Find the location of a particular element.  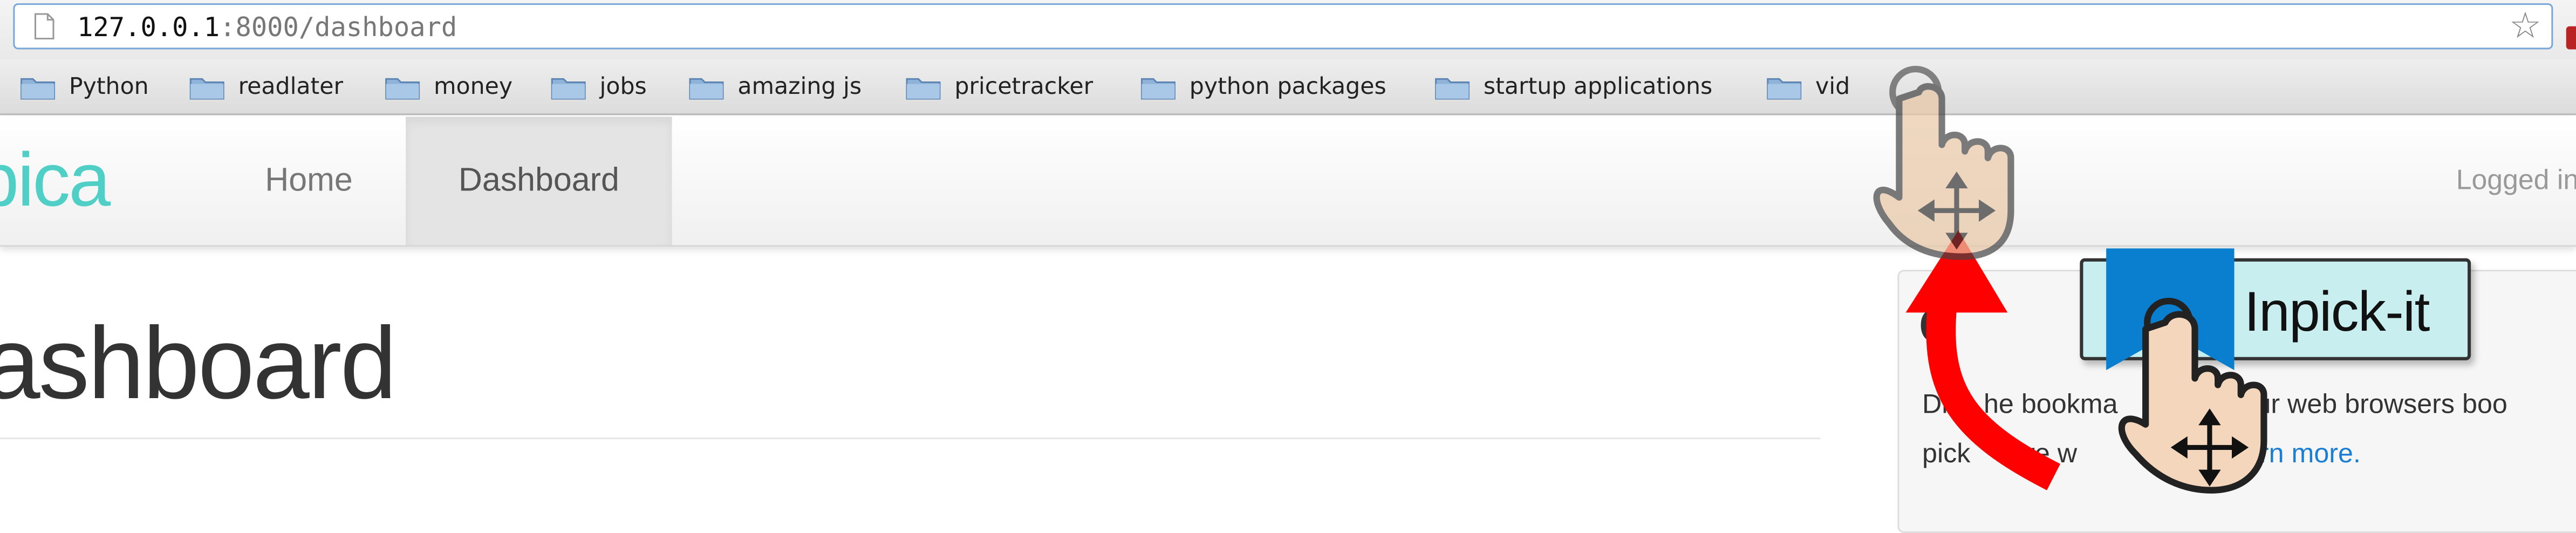

nav-home-link: Home is located at coordinates (308, 181).